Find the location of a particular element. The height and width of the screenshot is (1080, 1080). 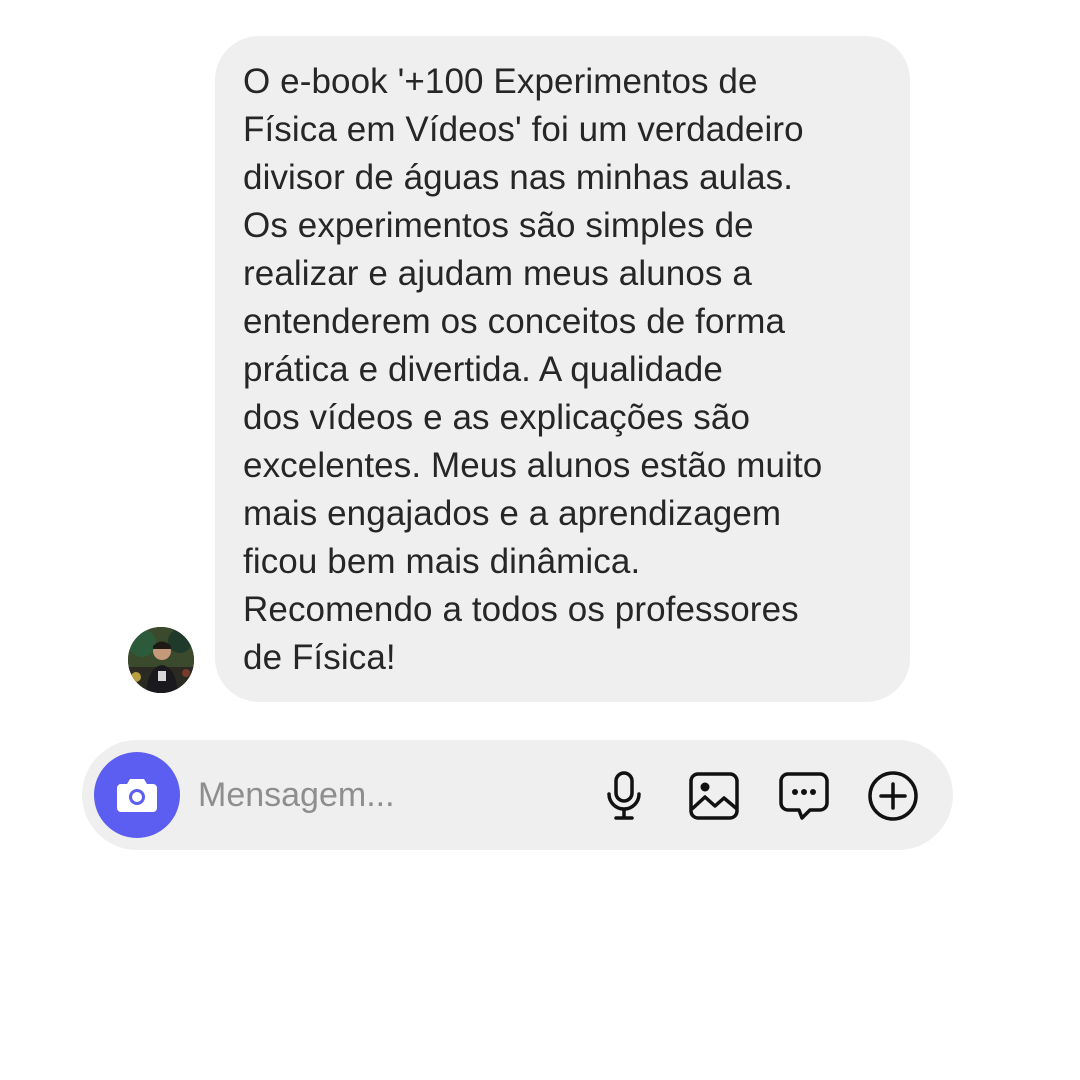

plus-circle-icon is located at coordinates (893, 796).